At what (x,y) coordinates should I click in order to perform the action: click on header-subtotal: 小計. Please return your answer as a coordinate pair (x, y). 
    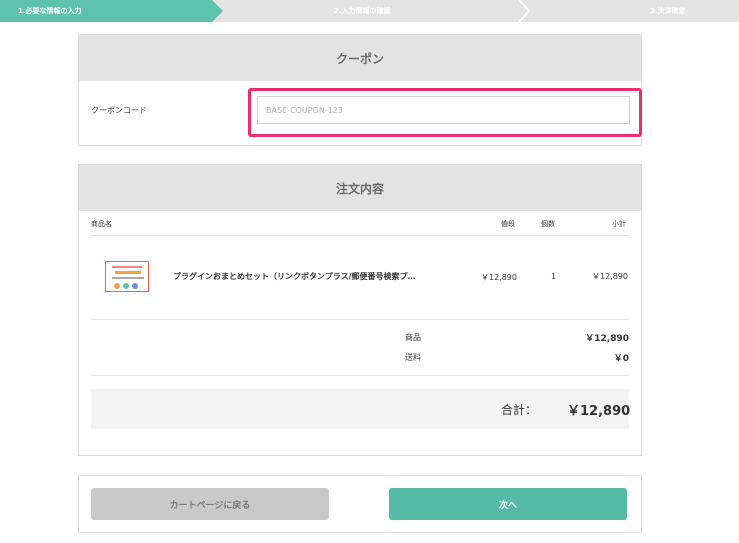
    Looking at the image, I should click on (619, 224).